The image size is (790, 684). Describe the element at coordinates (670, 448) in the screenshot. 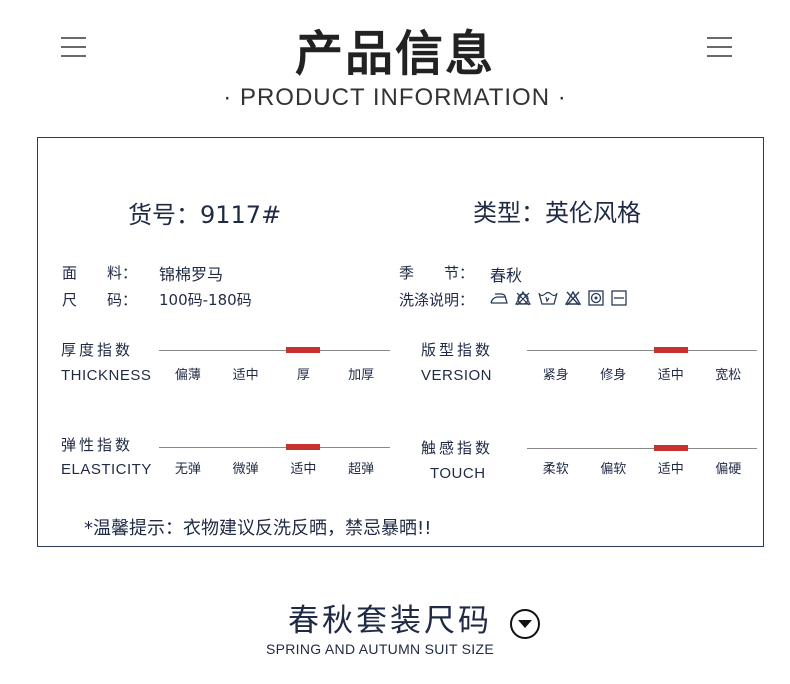

I see `touch-indicator` at that location.